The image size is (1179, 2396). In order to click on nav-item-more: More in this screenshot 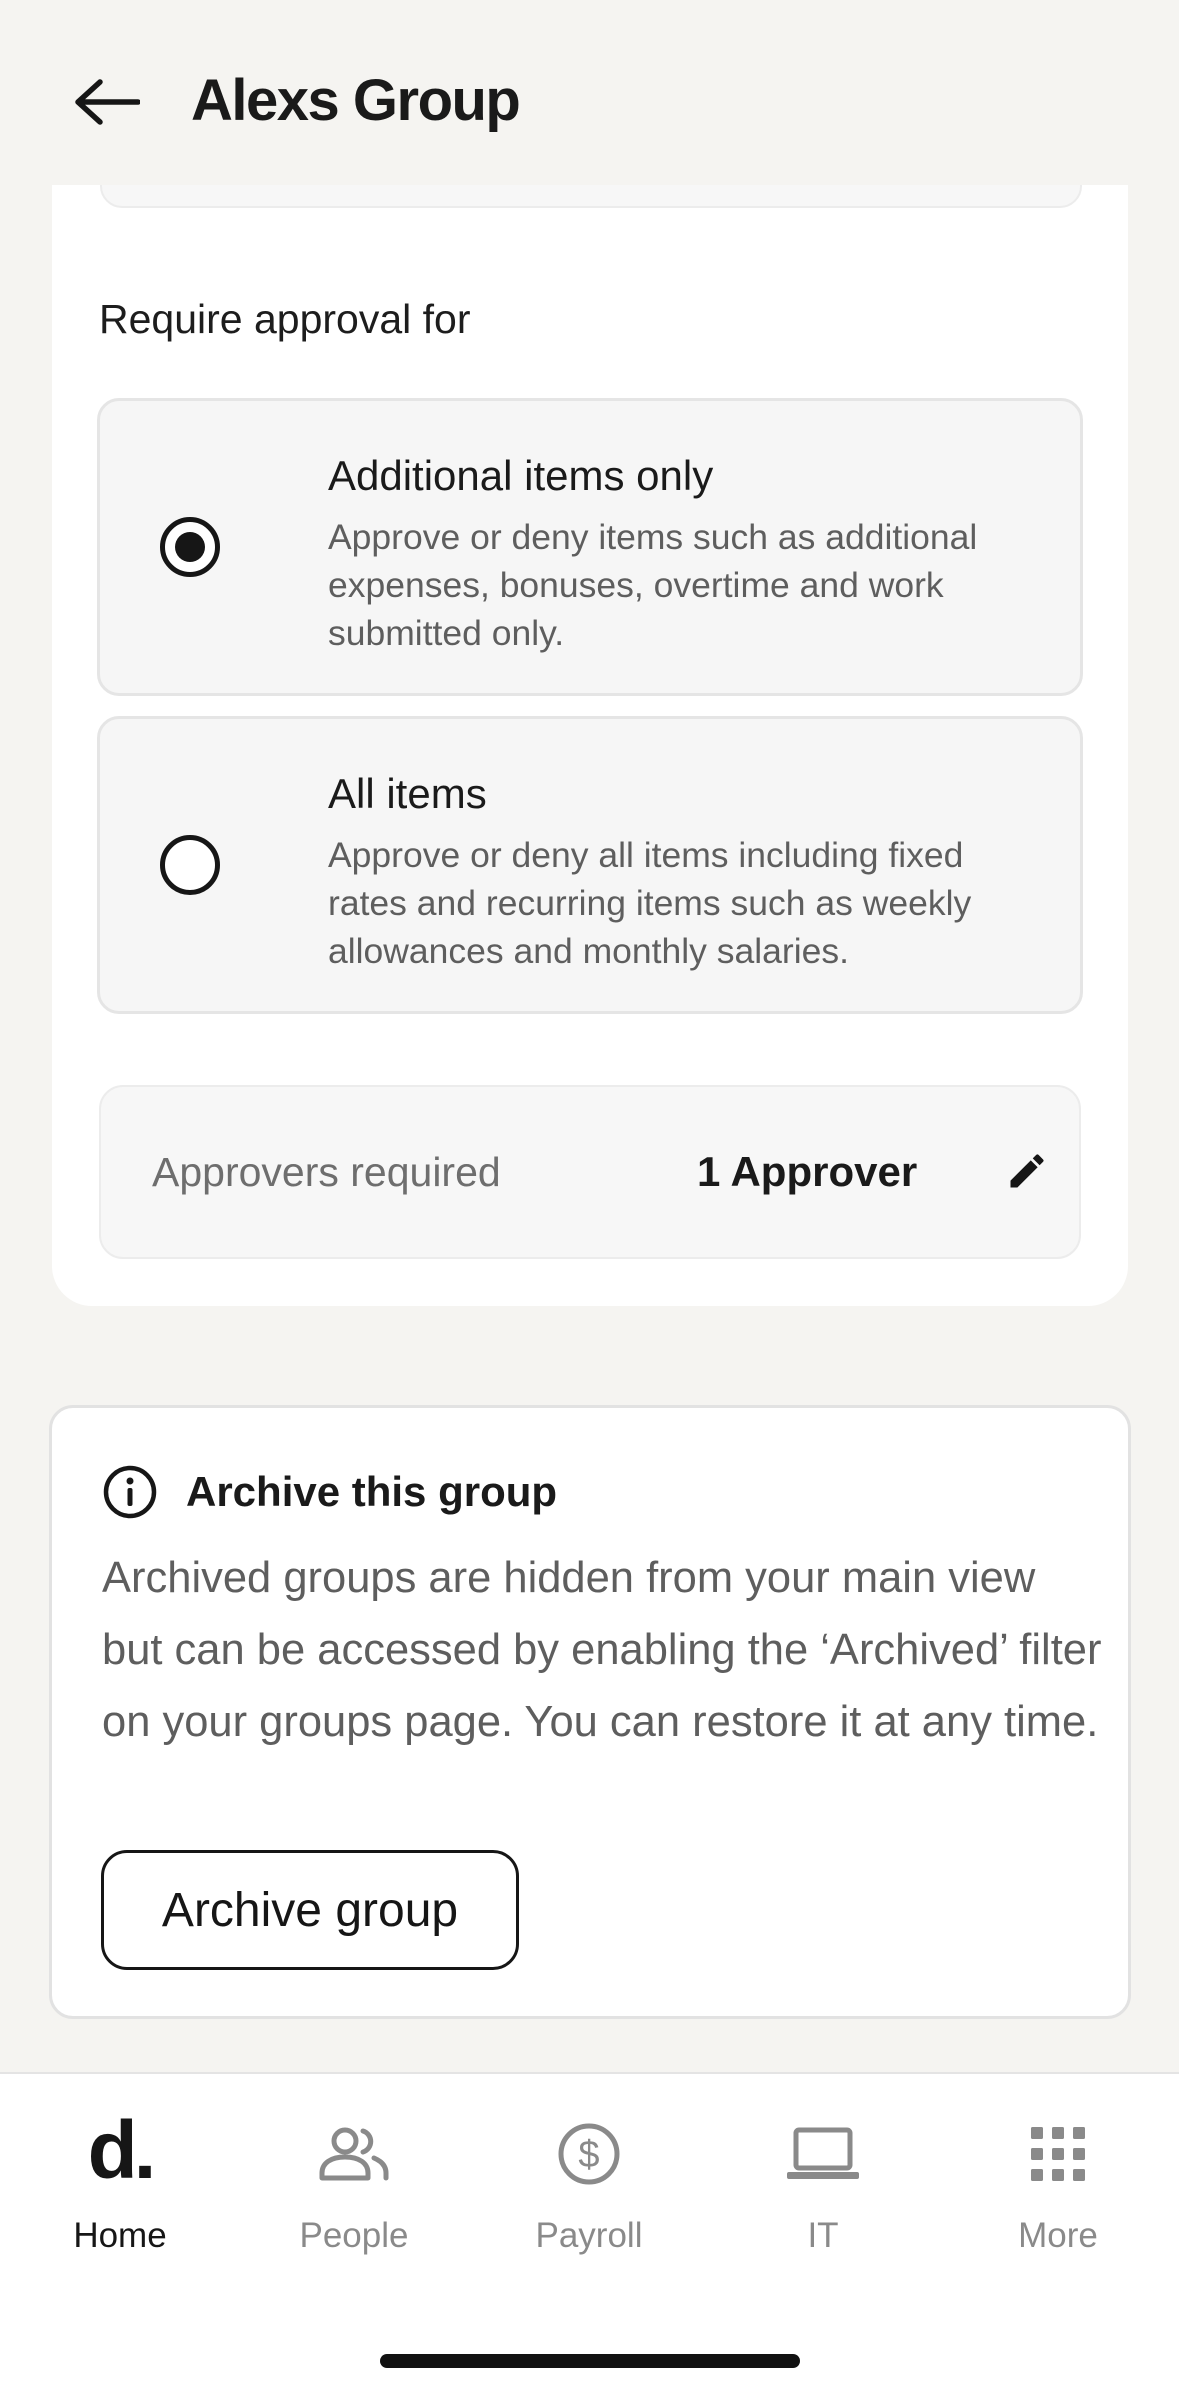, I will do `click(1058, 2189)`.